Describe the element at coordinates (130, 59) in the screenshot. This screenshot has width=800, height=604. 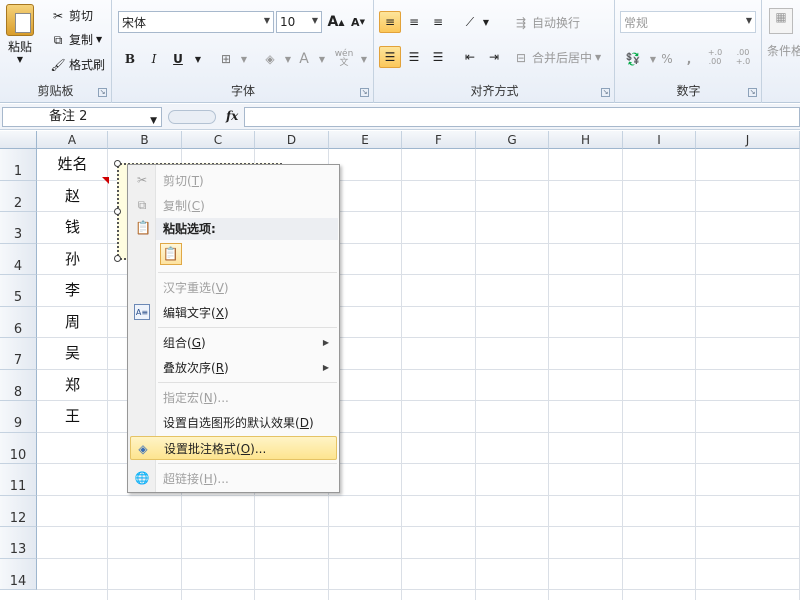
I see `bold-button: B` at that location.